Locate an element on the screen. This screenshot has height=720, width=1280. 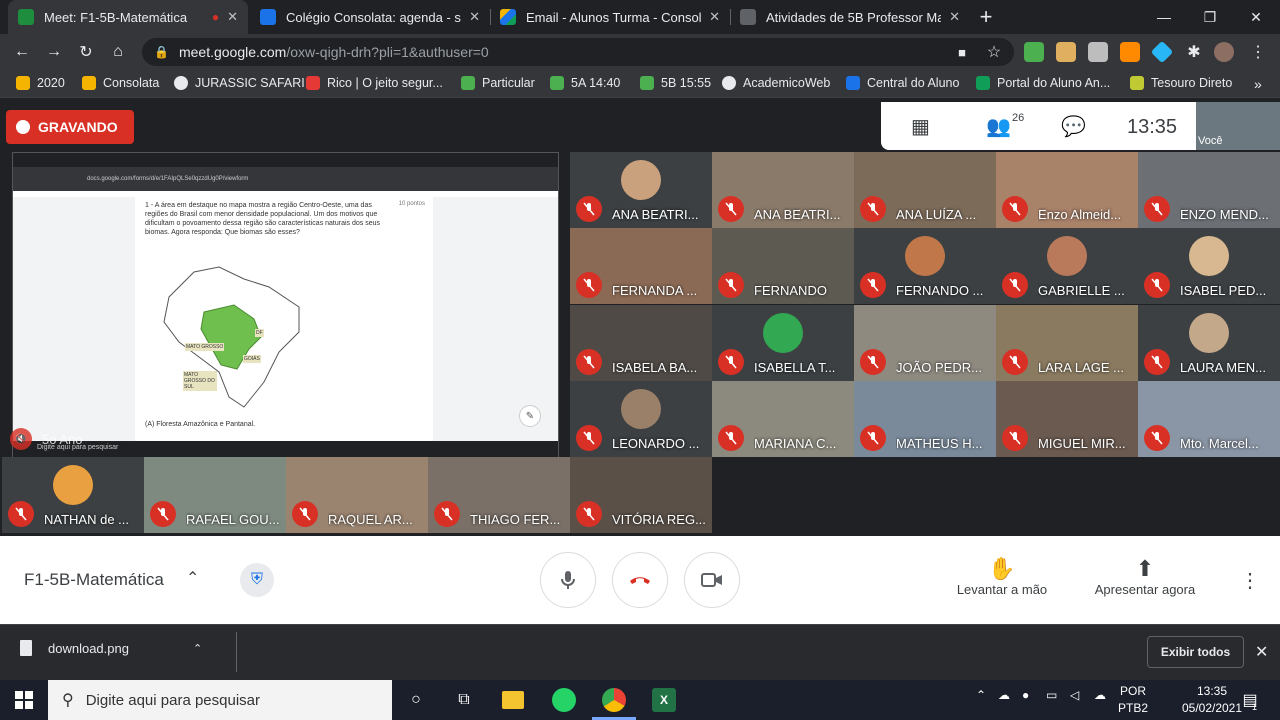
whatsapp-icon is located at coordinates (564, 700).